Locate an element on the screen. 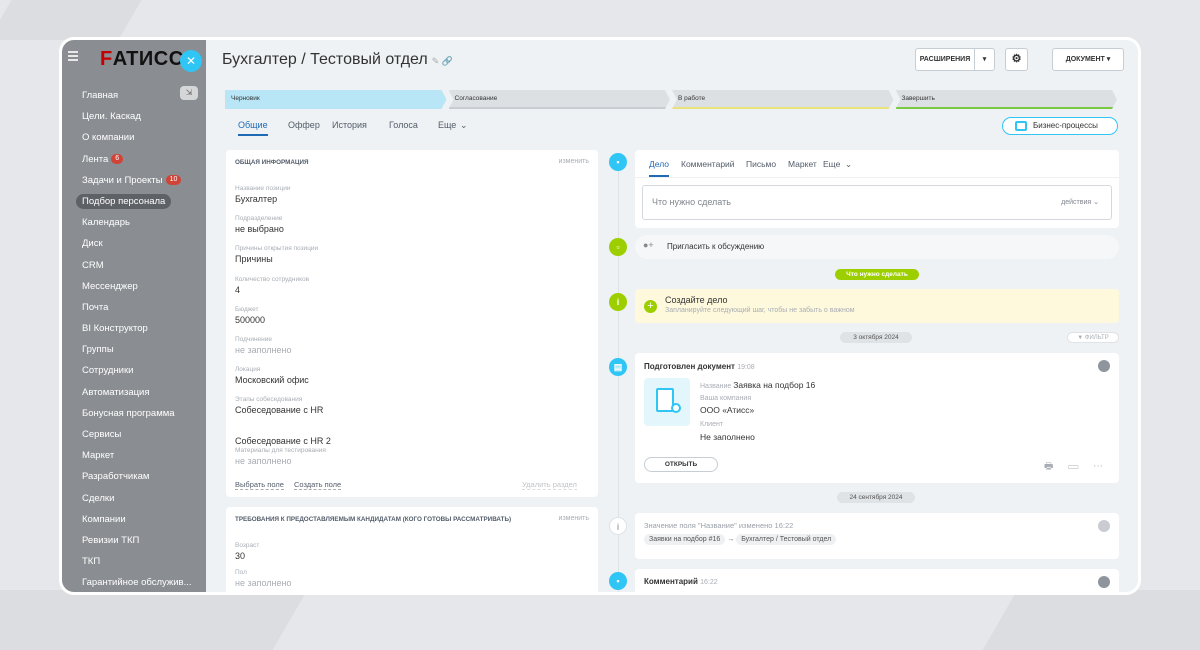 The height and width of the screenshot is (650, 1200). tab: Общие is located at coordinates (253, 128).